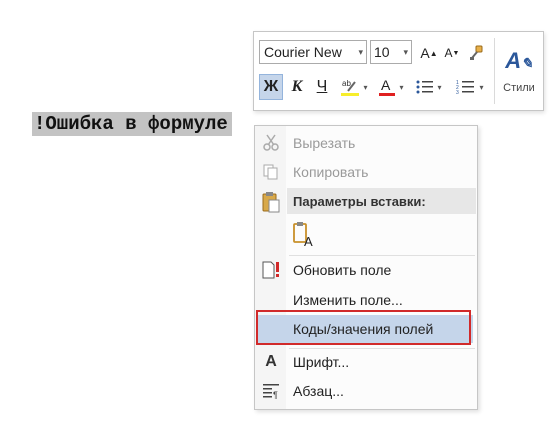 This screenshot has width=556, height=422. I want to click on bullets-button: ▾, so click(429, 87).